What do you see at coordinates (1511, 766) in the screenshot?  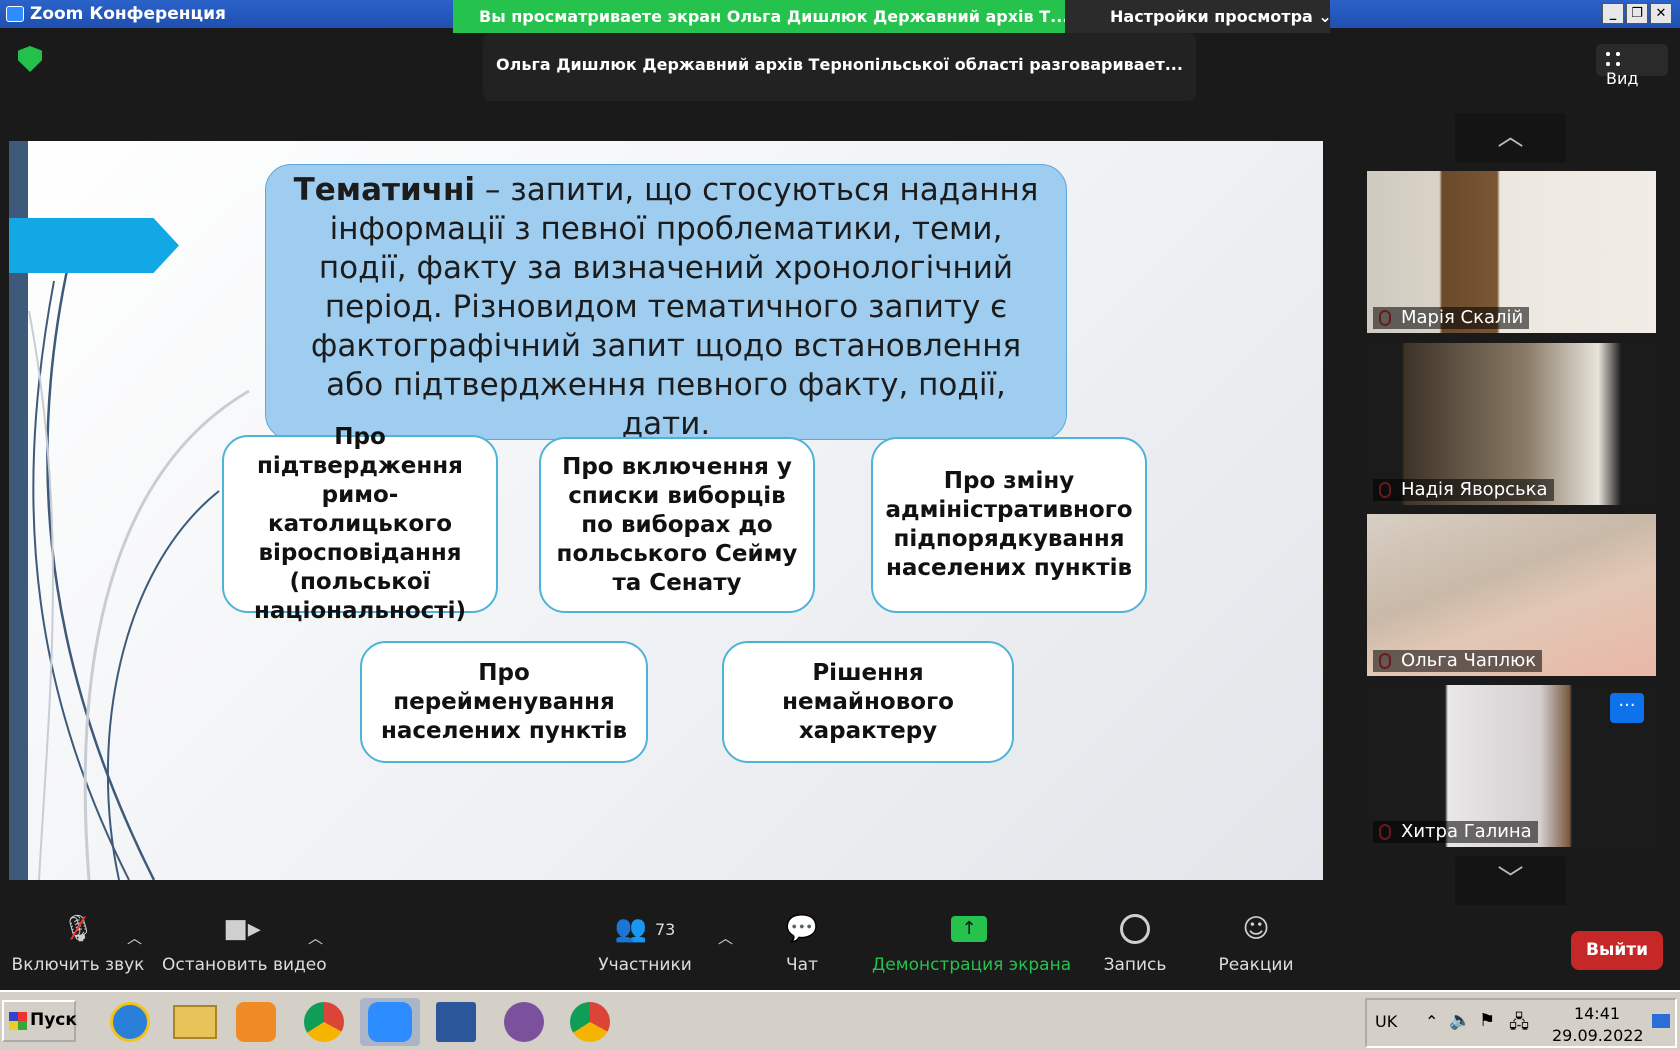 I see `participant-tile-4: ··· Хитра Галина` at bounding box center [1511, 766].